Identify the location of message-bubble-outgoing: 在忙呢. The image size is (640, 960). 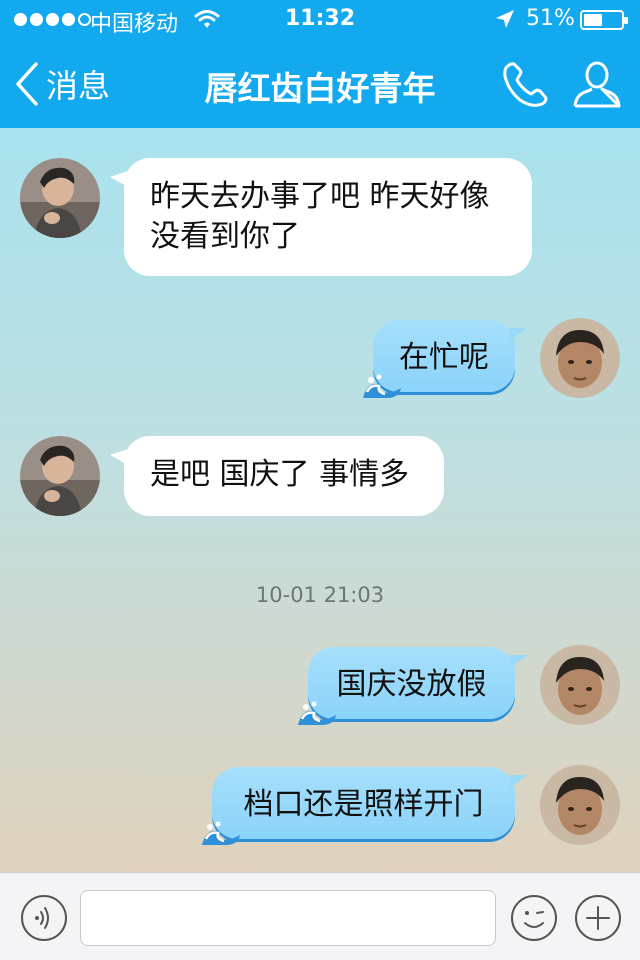
(445, 359).